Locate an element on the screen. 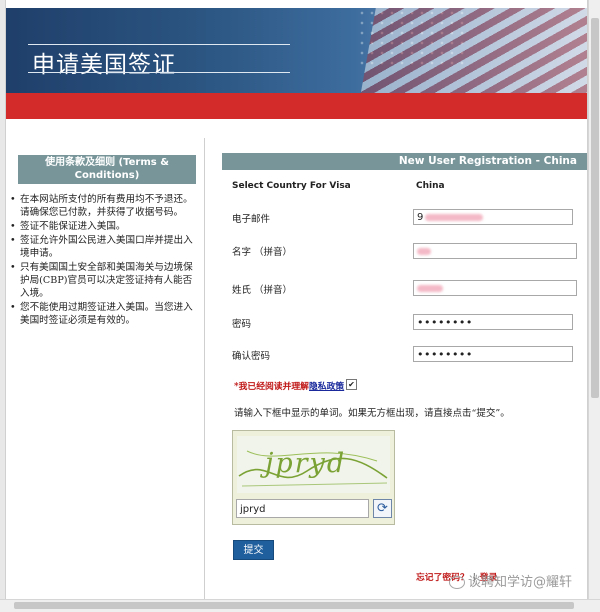 This screenshot has height=612, width=600. confirm-password-label: 确认密码 is located at coordinates (251, 356).